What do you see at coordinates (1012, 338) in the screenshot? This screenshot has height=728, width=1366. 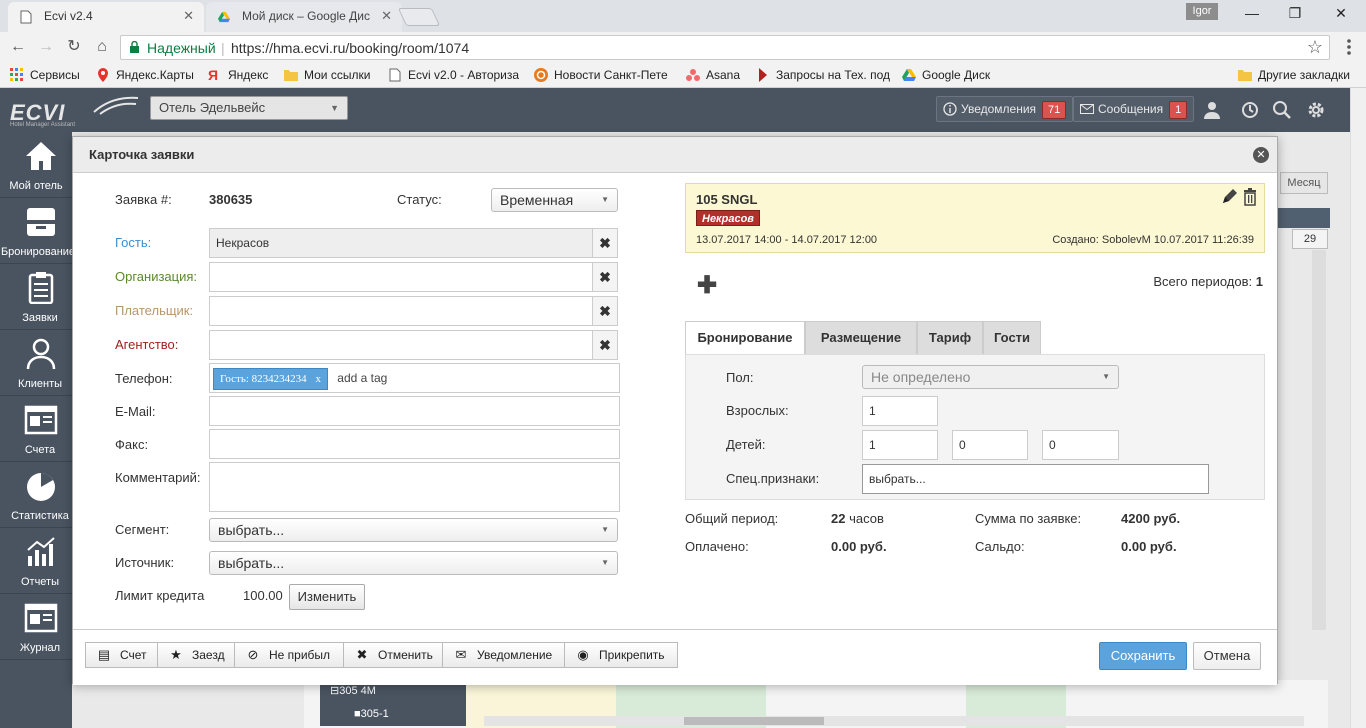 I see `tab-guests: Гости` at bounding box center [1012, 338].